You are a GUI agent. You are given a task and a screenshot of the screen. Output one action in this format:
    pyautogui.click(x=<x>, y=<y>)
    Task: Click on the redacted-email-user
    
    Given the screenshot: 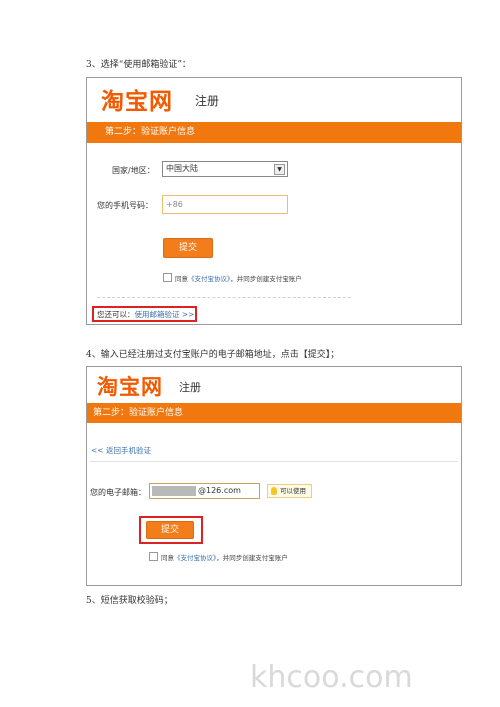 What is the action you would take?
    pyautogui.click(x=174, y=491)
    